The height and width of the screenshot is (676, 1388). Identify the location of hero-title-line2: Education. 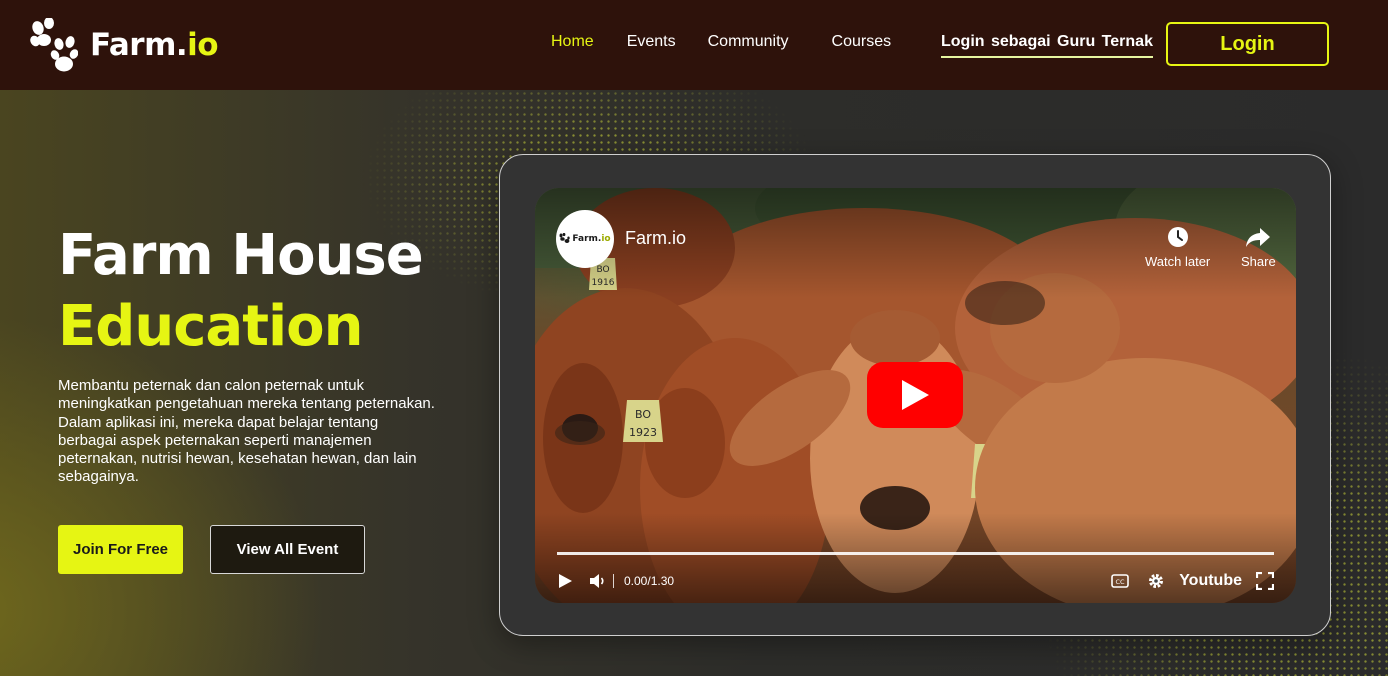
(210, 326).